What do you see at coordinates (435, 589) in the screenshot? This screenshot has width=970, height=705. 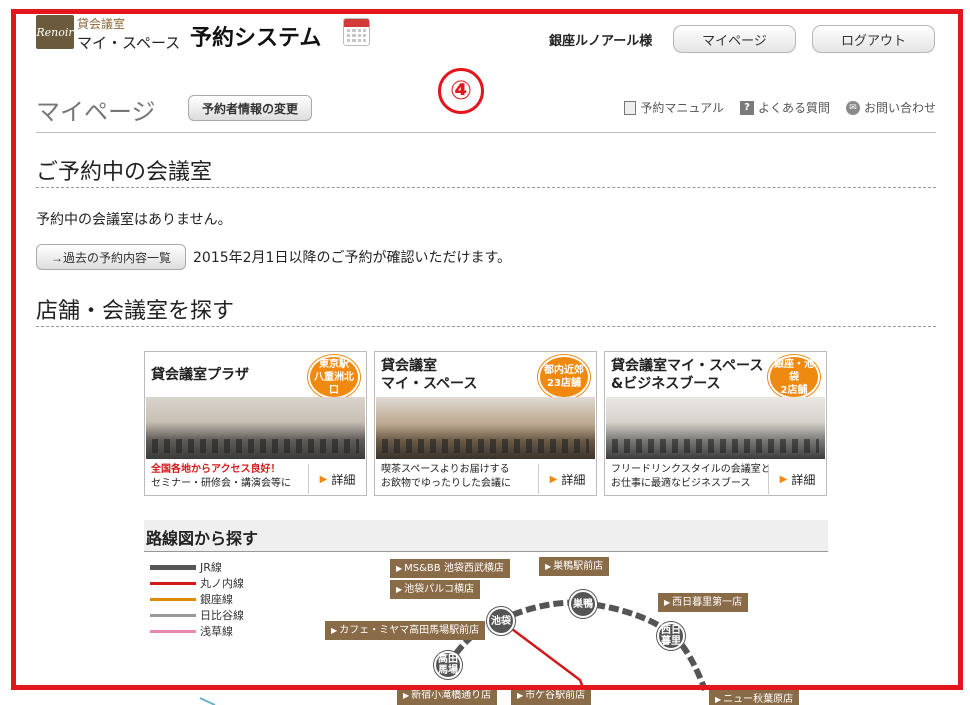 I see `shop-link: ▶ 池袋パルコ横店` at bounding box center [435, 589].